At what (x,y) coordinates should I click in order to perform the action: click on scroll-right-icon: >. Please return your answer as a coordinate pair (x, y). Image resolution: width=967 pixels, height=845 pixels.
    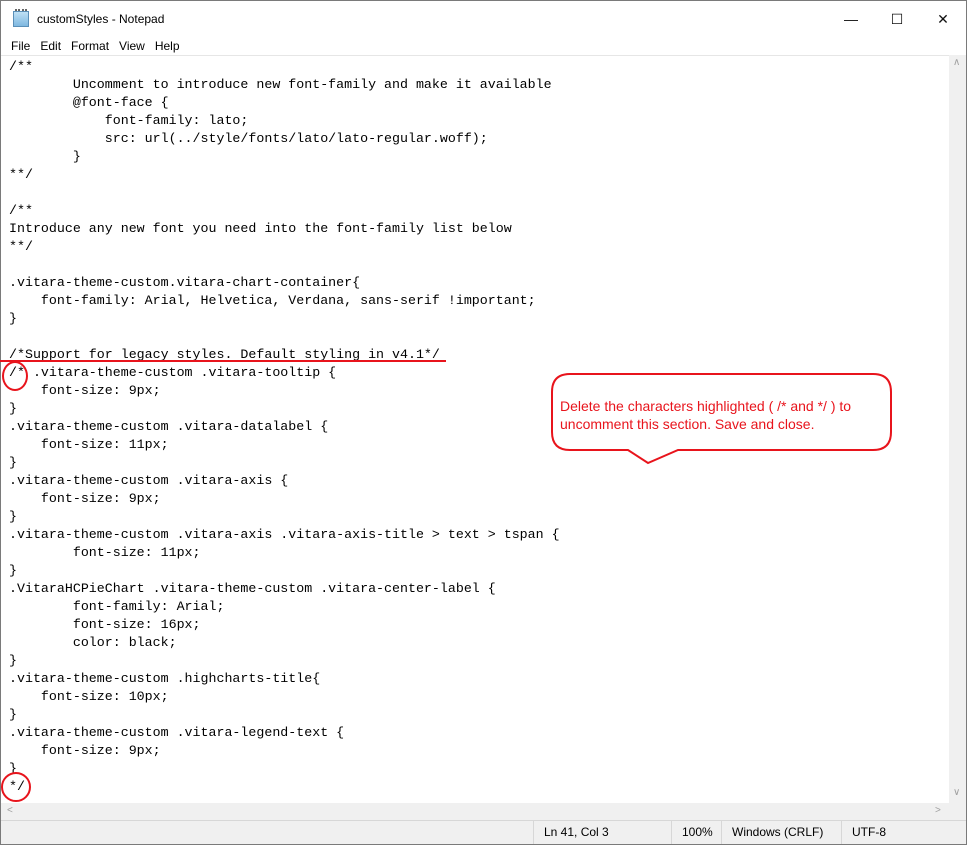
    Looking at the image, I should click on (938, 810).